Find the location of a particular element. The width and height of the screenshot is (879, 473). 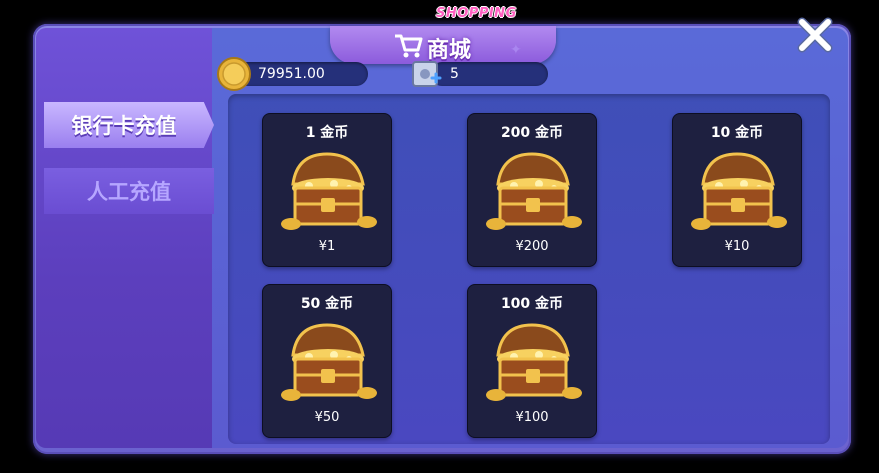

product-card: 1 金币 ¥1 is located at coordinates (327, 190).